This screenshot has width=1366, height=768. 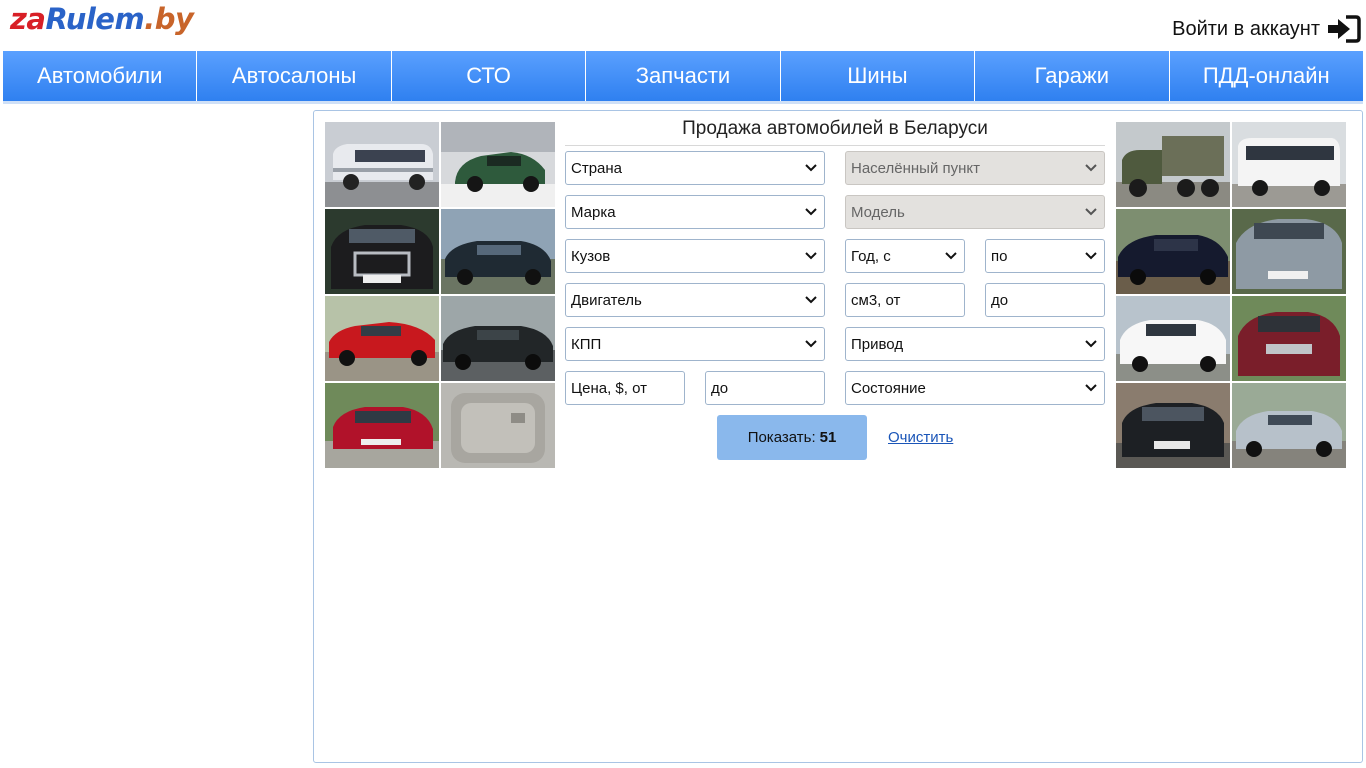 What do you see at coordinates (975, 212) in the screenshot?
I see `model-select: Модель` at bounding box center [975, 212].